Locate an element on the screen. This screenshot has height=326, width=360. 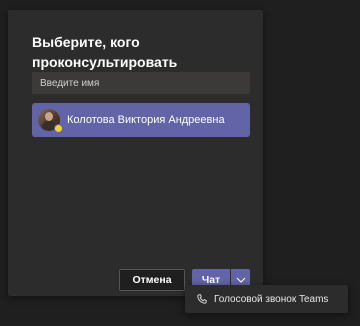
status-away-icon is located at coordinates (58, 128).